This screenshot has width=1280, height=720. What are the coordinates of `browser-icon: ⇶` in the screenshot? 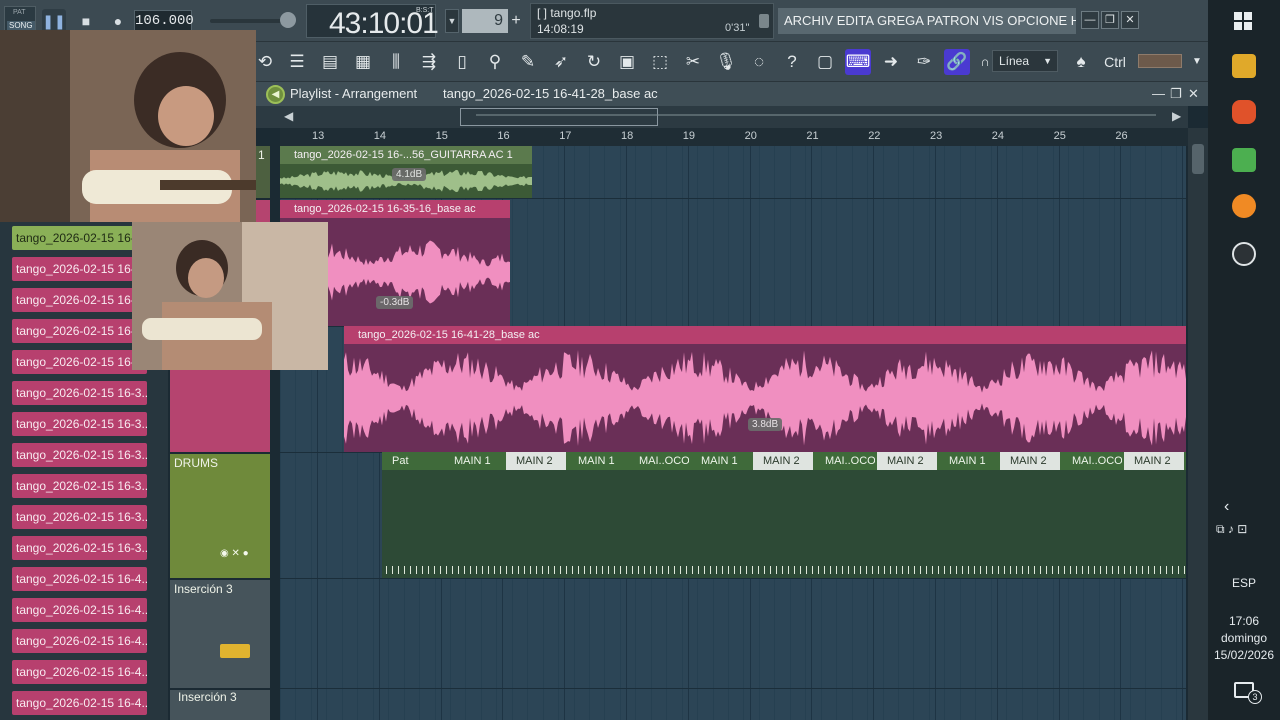 It's located at (429, 62).